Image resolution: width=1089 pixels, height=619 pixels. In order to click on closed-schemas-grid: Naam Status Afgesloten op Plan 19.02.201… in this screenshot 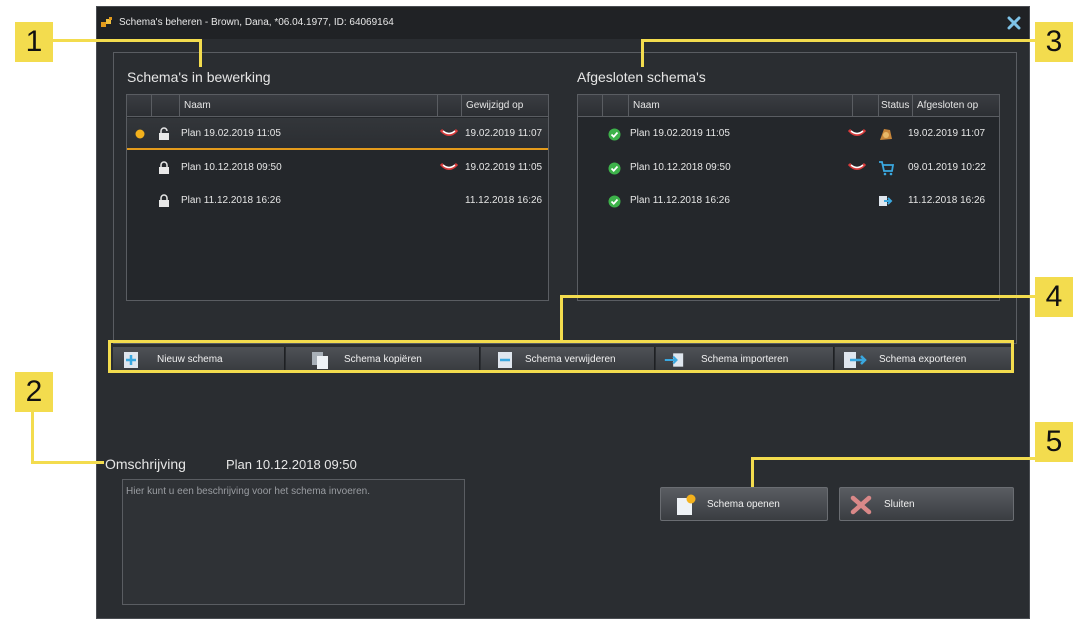, I will do `click(788, 197)`.